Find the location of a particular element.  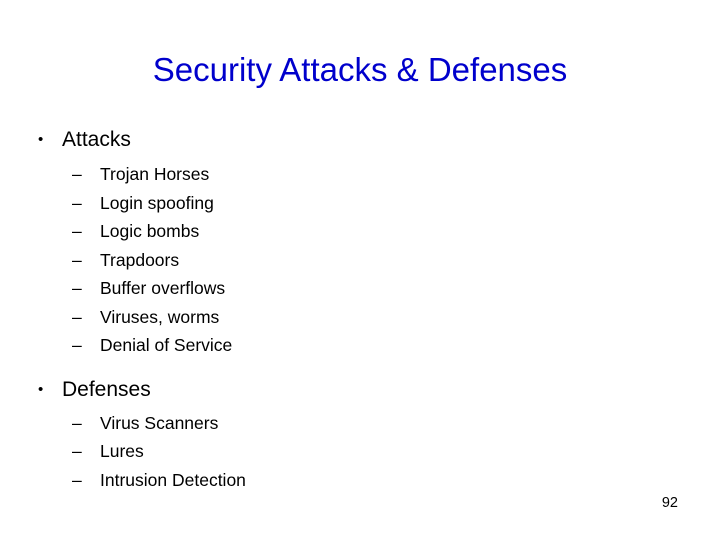

list-item: – Trapdoors is located at coordinates (360, 260).